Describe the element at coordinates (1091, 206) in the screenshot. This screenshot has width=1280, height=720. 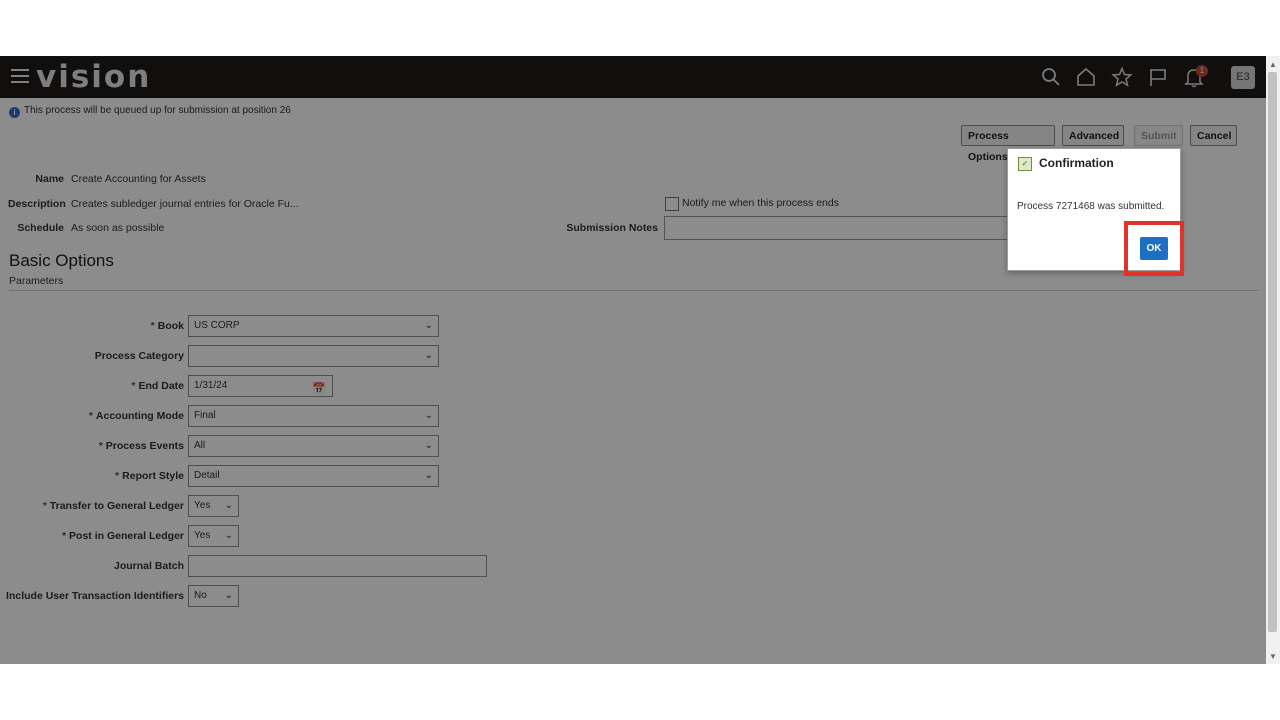
I see `dialog-message: Process 7271468 was submitted.` at that location.